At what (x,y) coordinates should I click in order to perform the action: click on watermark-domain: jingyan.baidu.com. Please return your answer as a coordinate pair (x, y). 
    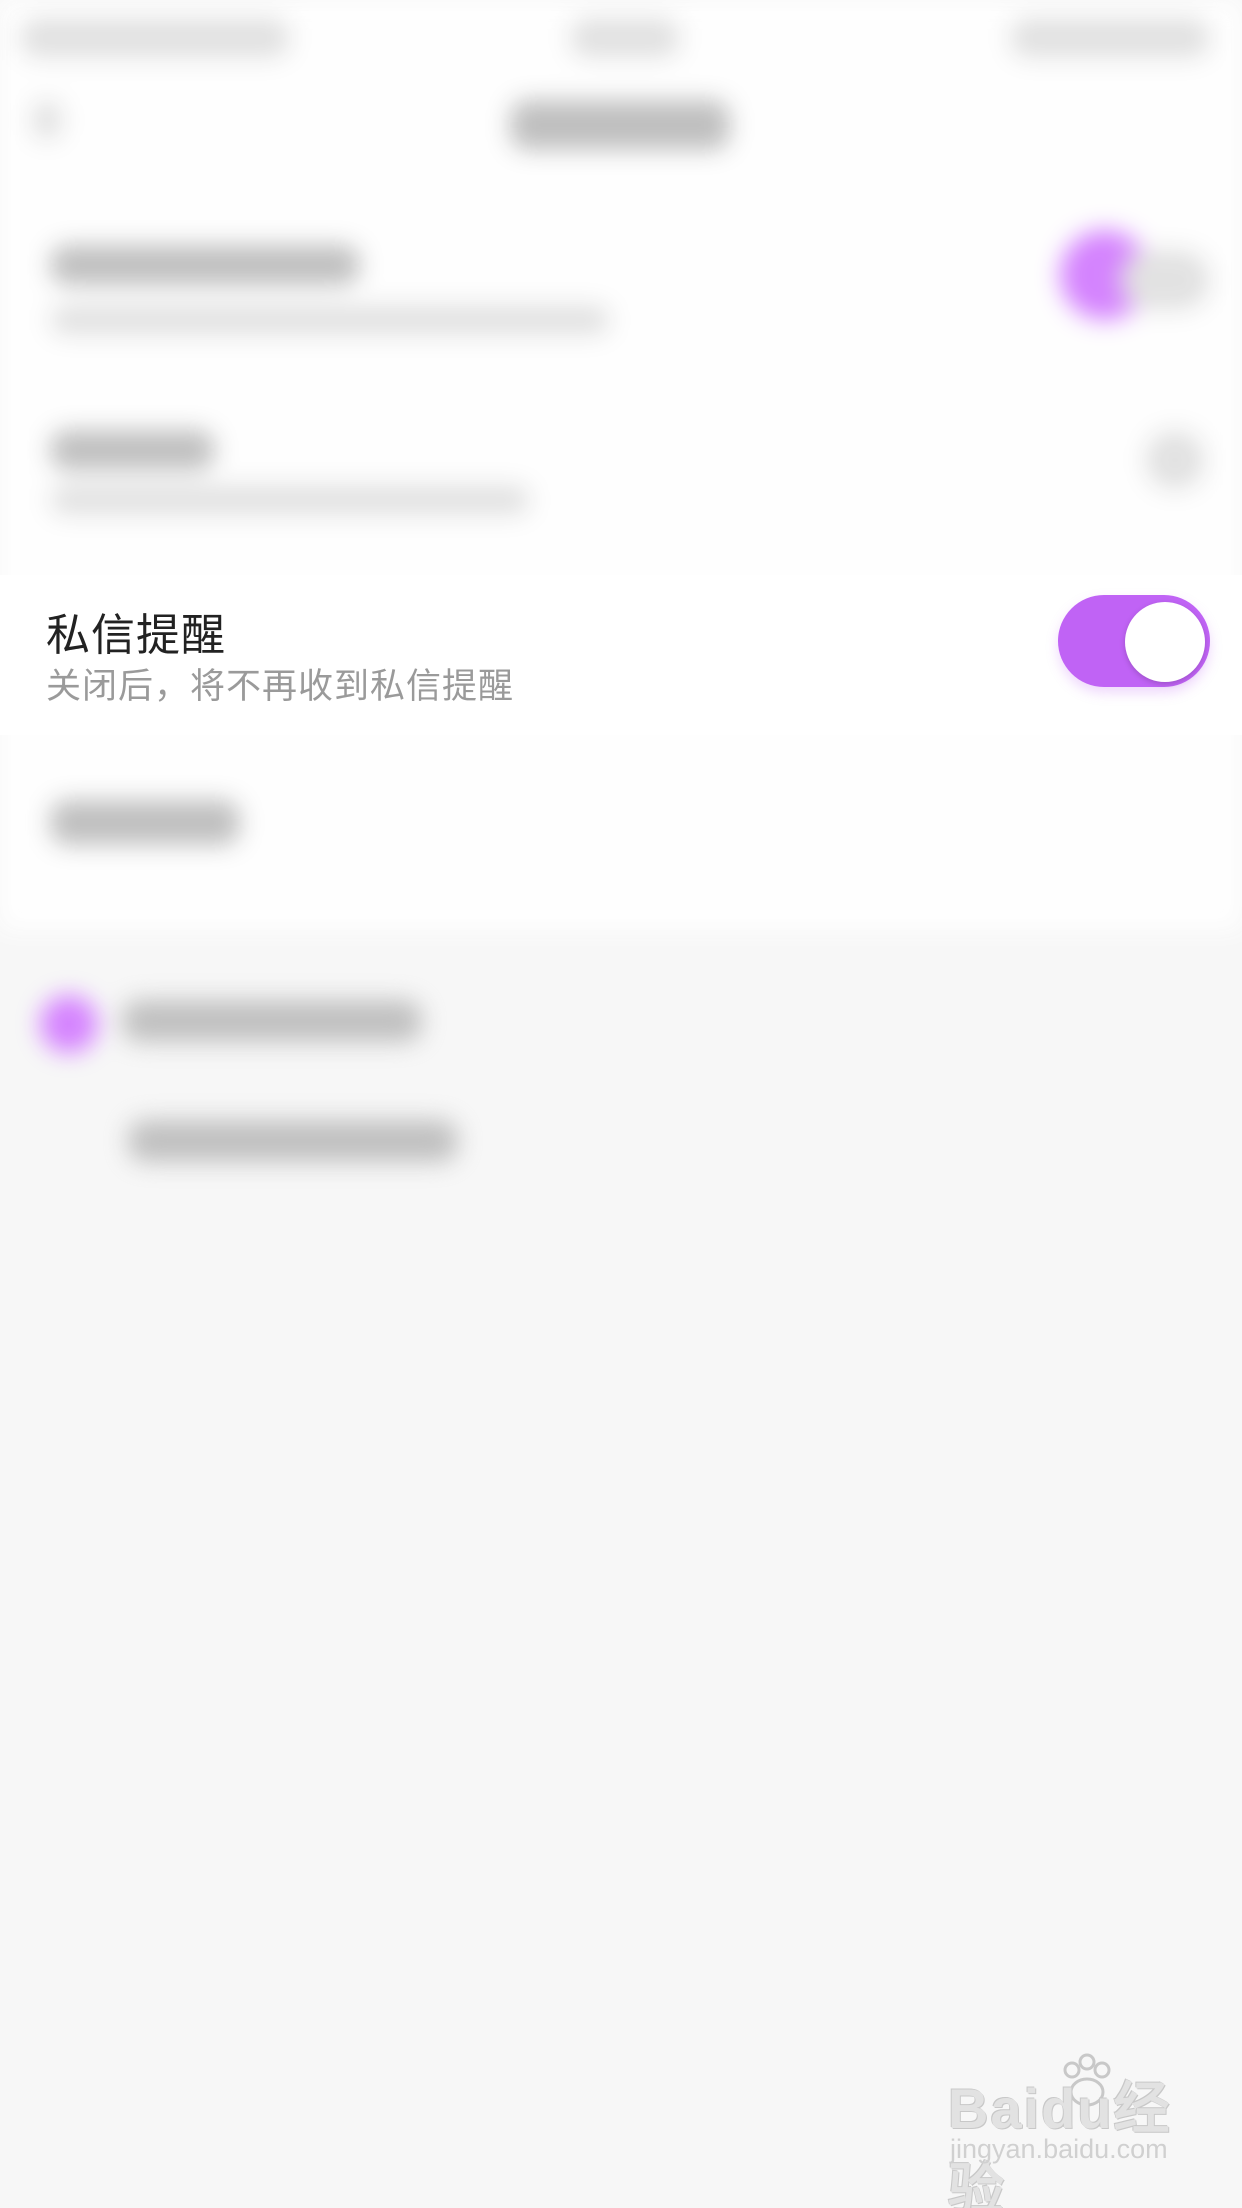
    Looking at the image, I should click on (1059, 2149).